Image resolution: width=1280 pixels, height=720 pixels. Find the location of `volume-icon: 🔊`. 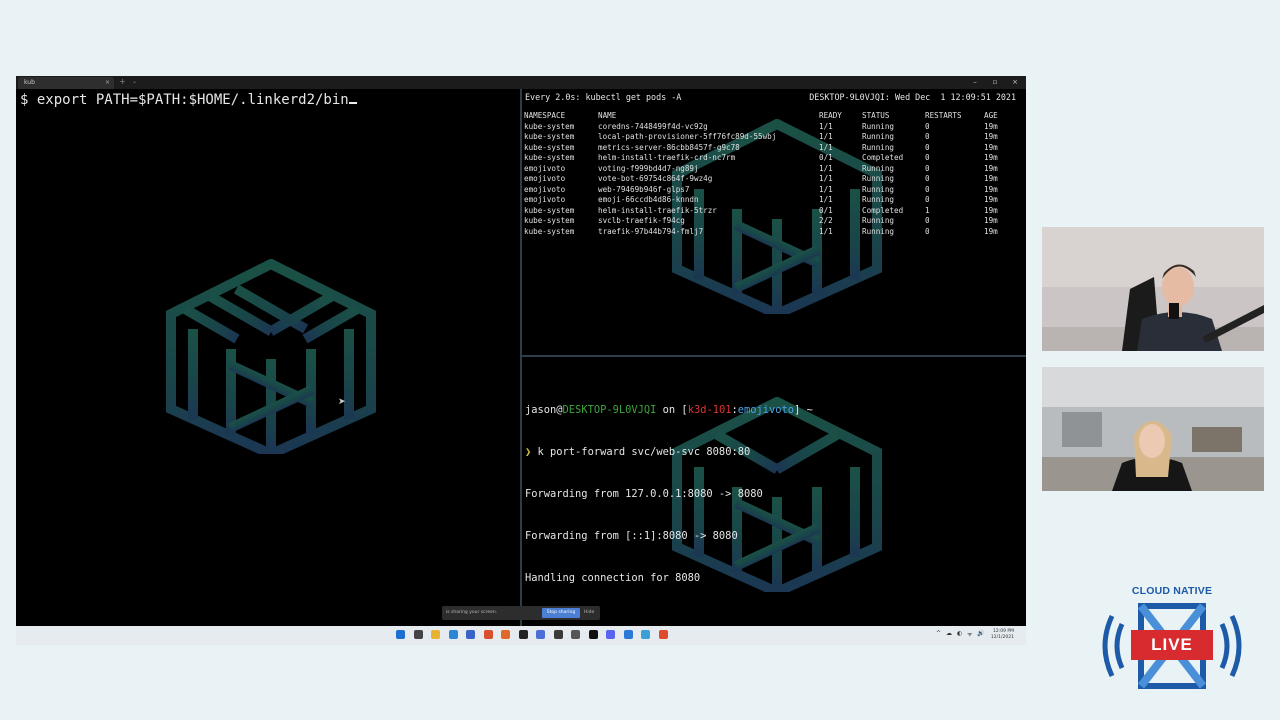

volume-icon: 🔊 is located at coordinates (980, 633).